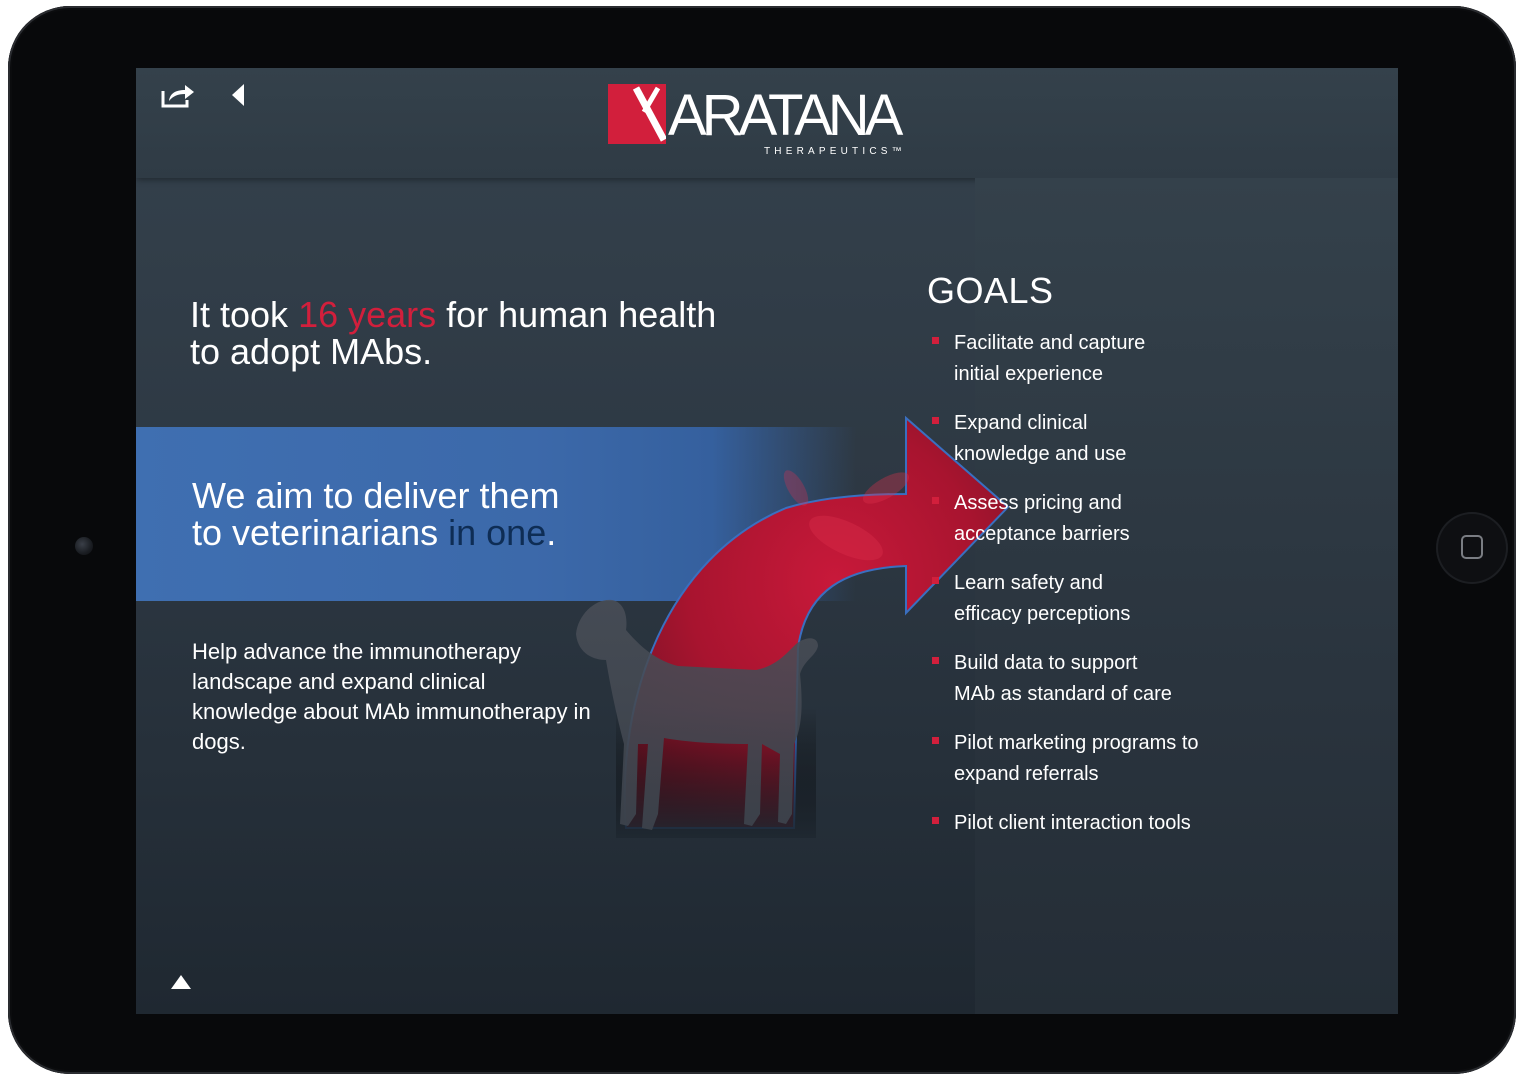  What do you see at coordinates (497, 532) in the screenshot?
I see `band-emphasis: in one` at bounding box center [497, 532].